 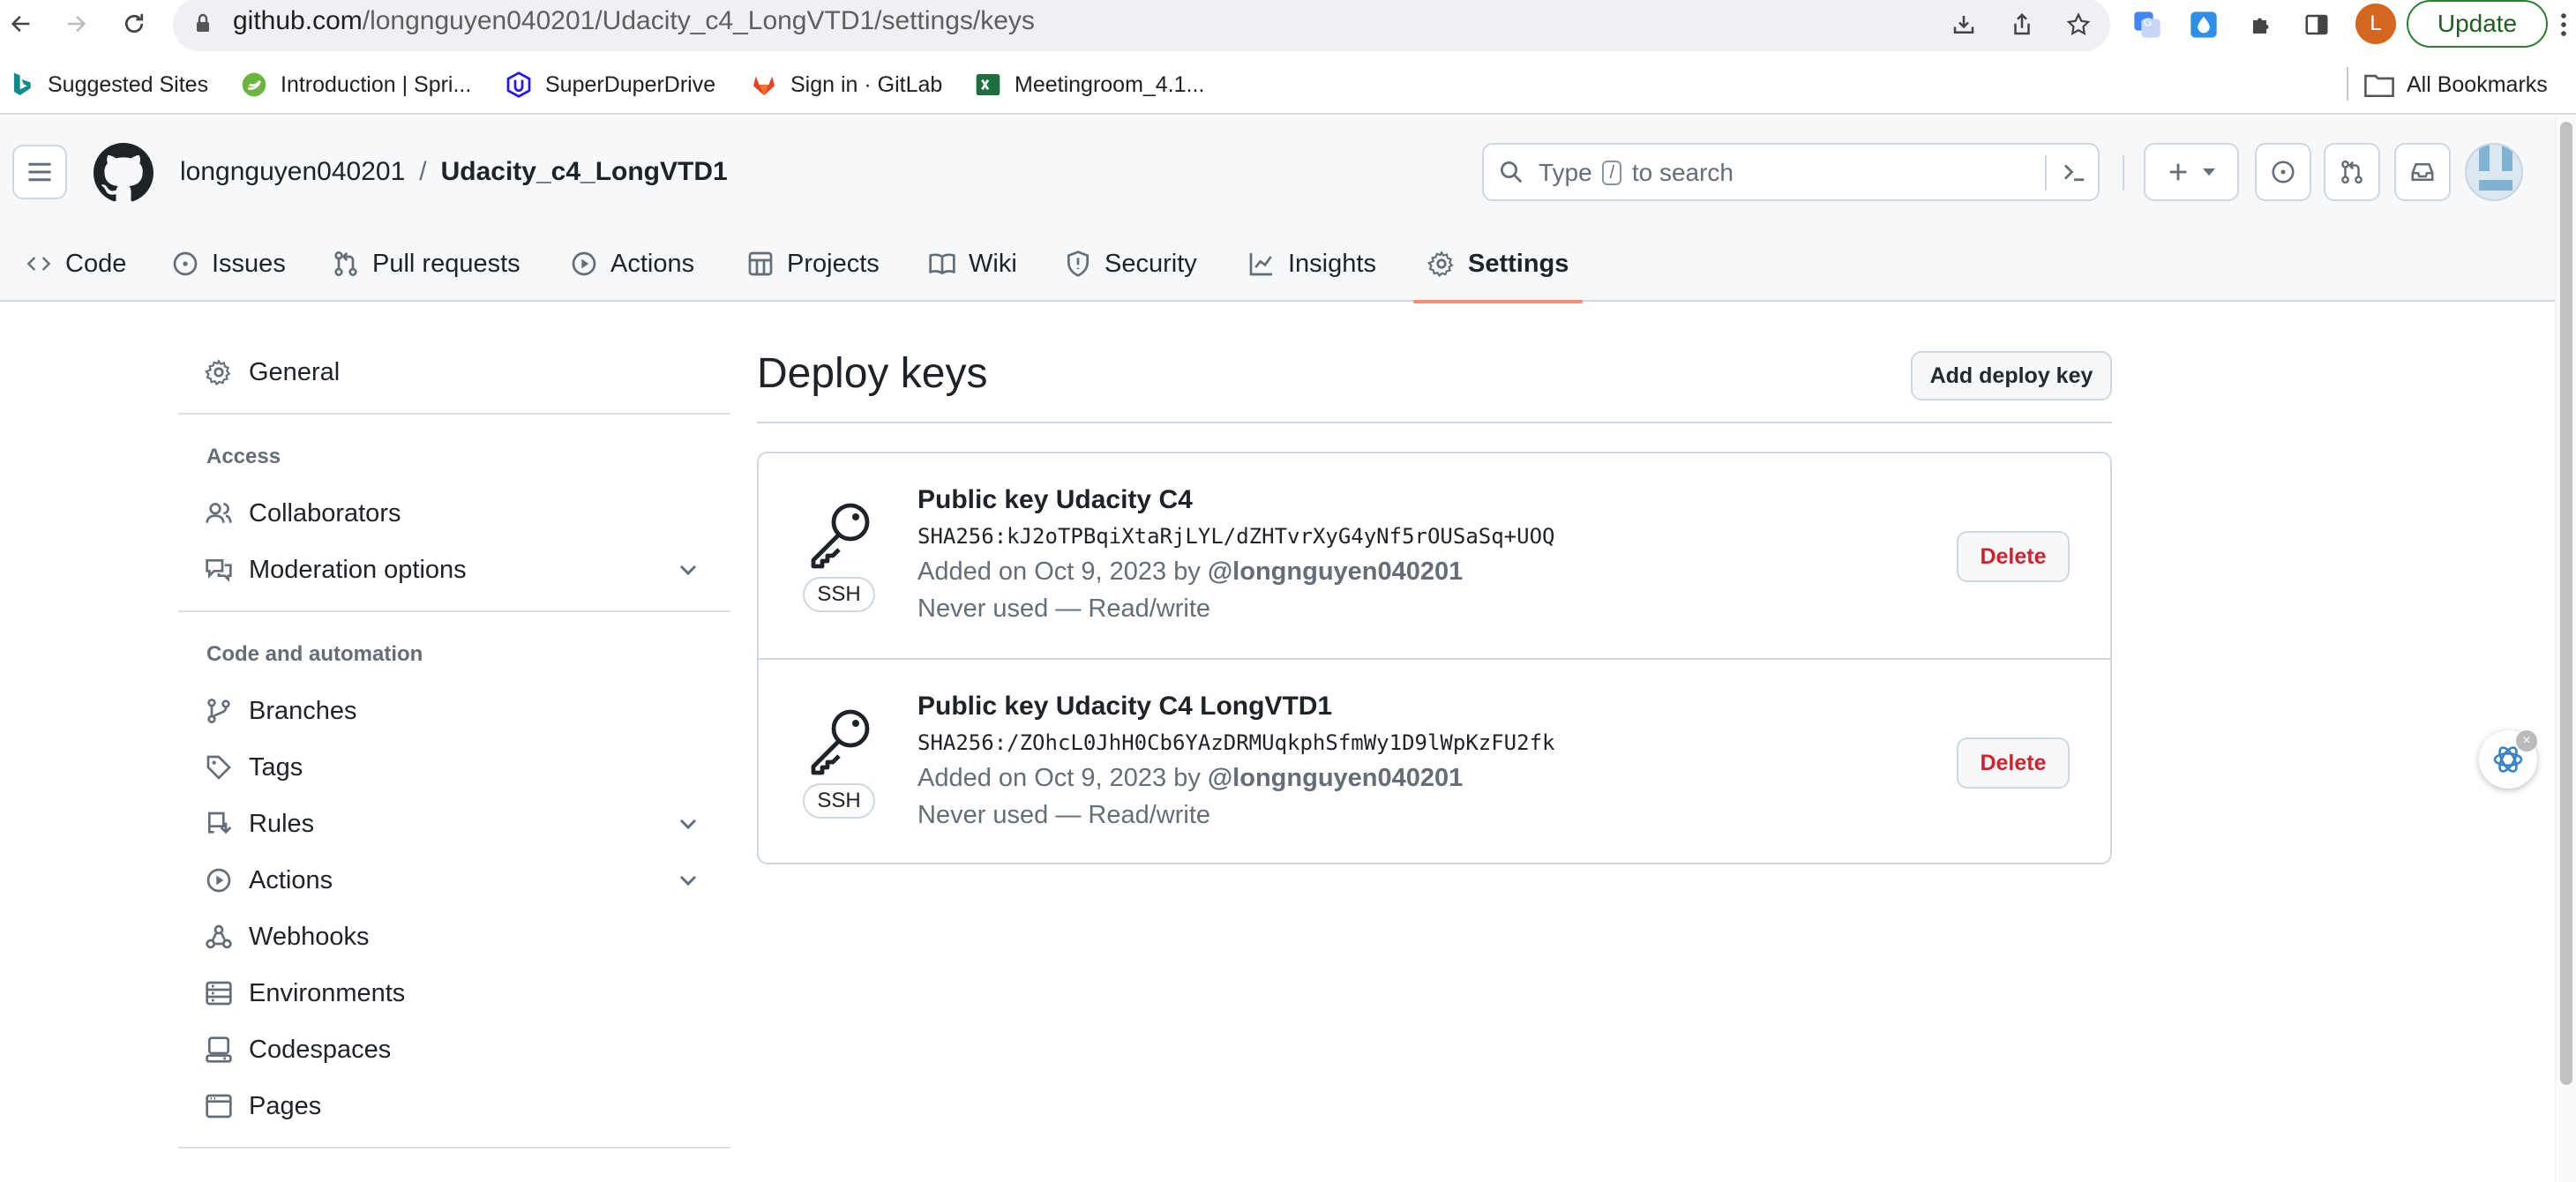 I want to click on add-deploy-key-button: Add deploy key, so click(x=2012, y=375).